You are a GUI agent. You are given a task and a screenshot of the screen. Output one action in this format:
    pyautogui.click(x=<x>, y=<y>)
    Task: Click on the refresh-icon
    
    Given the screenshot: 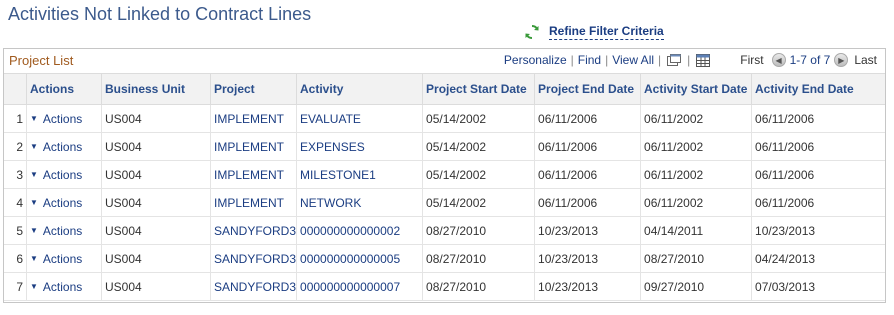 What is the action you would take?
    pyautogui.click(x=532, y=32)
    